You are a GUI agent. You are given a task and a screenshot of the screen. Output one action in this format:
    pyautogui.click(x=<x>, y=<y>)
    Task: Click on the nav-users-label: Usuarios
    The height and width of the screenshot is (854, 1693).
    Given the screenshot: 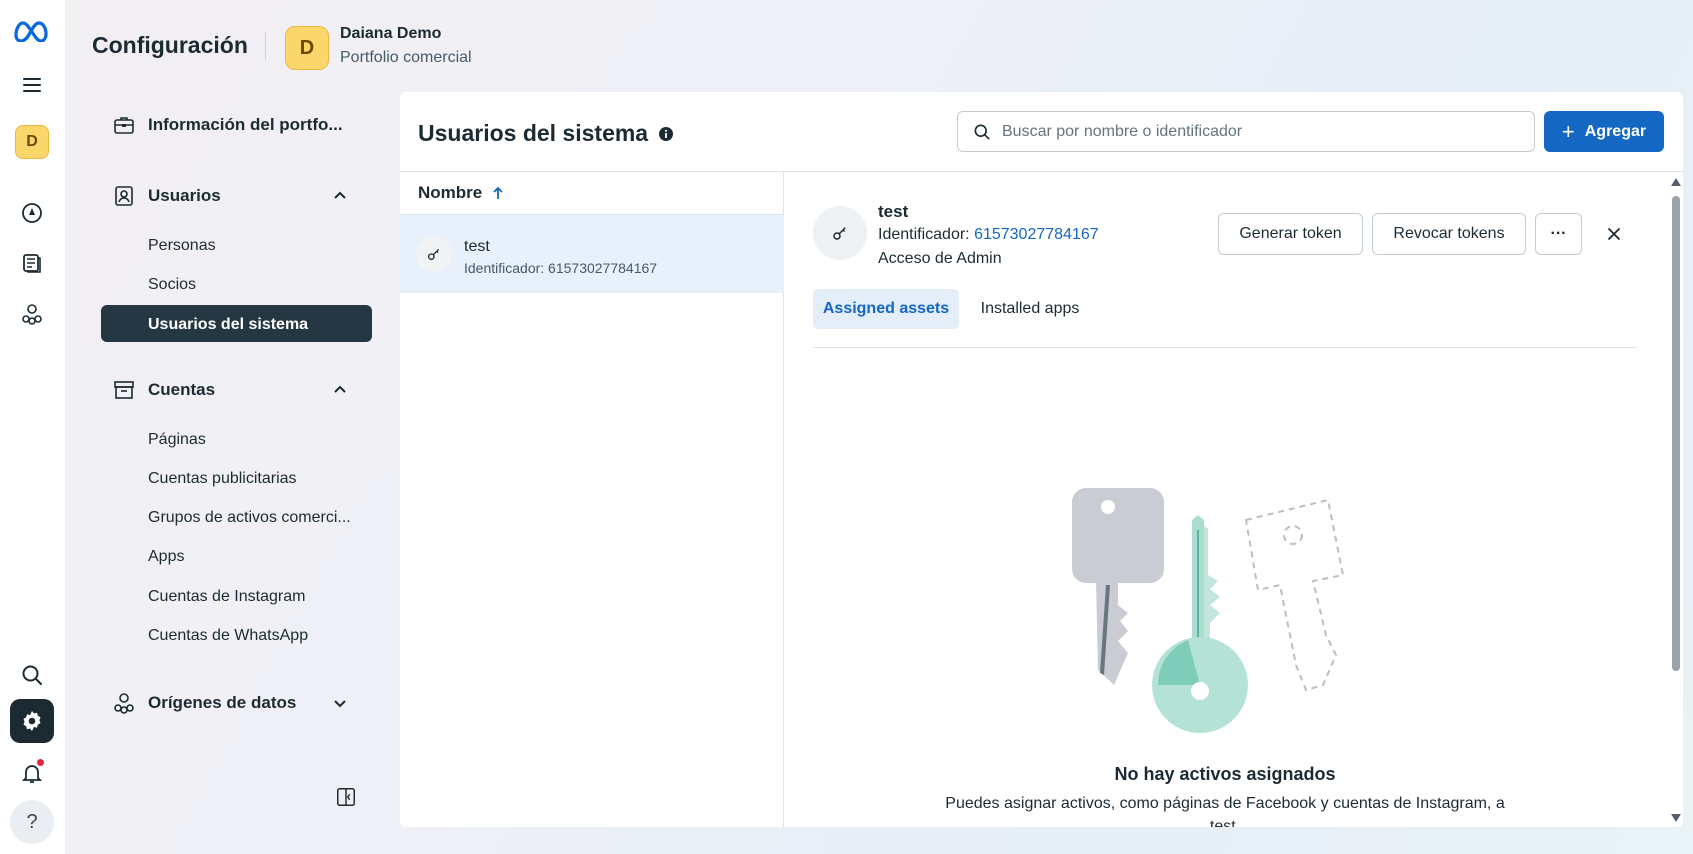 What is the action you would take?
    pyautogui.click(x=184, y=195)
    